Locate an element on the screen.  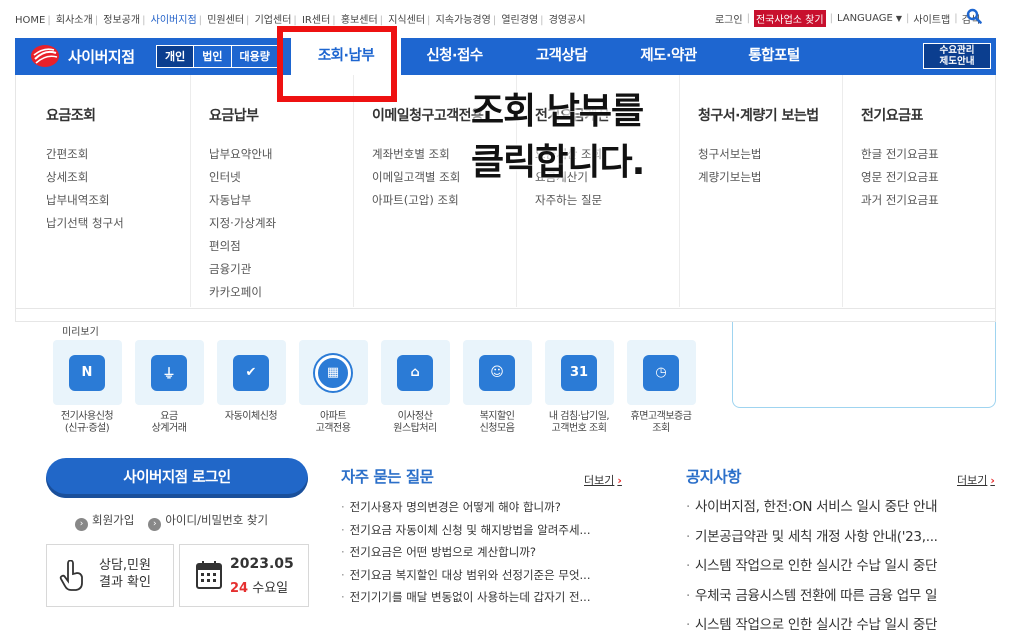
quick-label: 내 검침·납기일, is located at coordinates (579, 416).